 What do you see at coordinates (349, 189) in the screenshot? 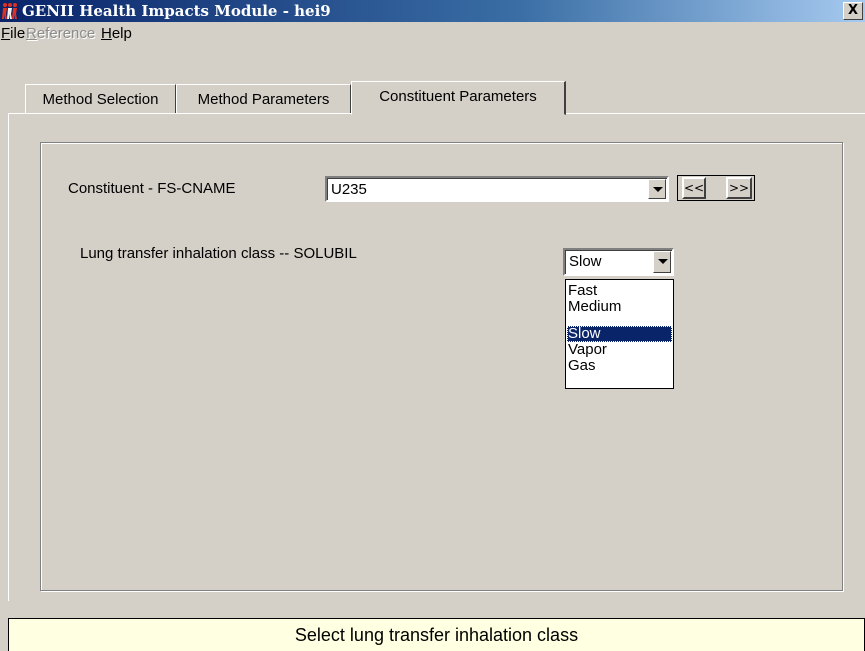
I see `constituent-value: U235` at bounding box center [349, 189].